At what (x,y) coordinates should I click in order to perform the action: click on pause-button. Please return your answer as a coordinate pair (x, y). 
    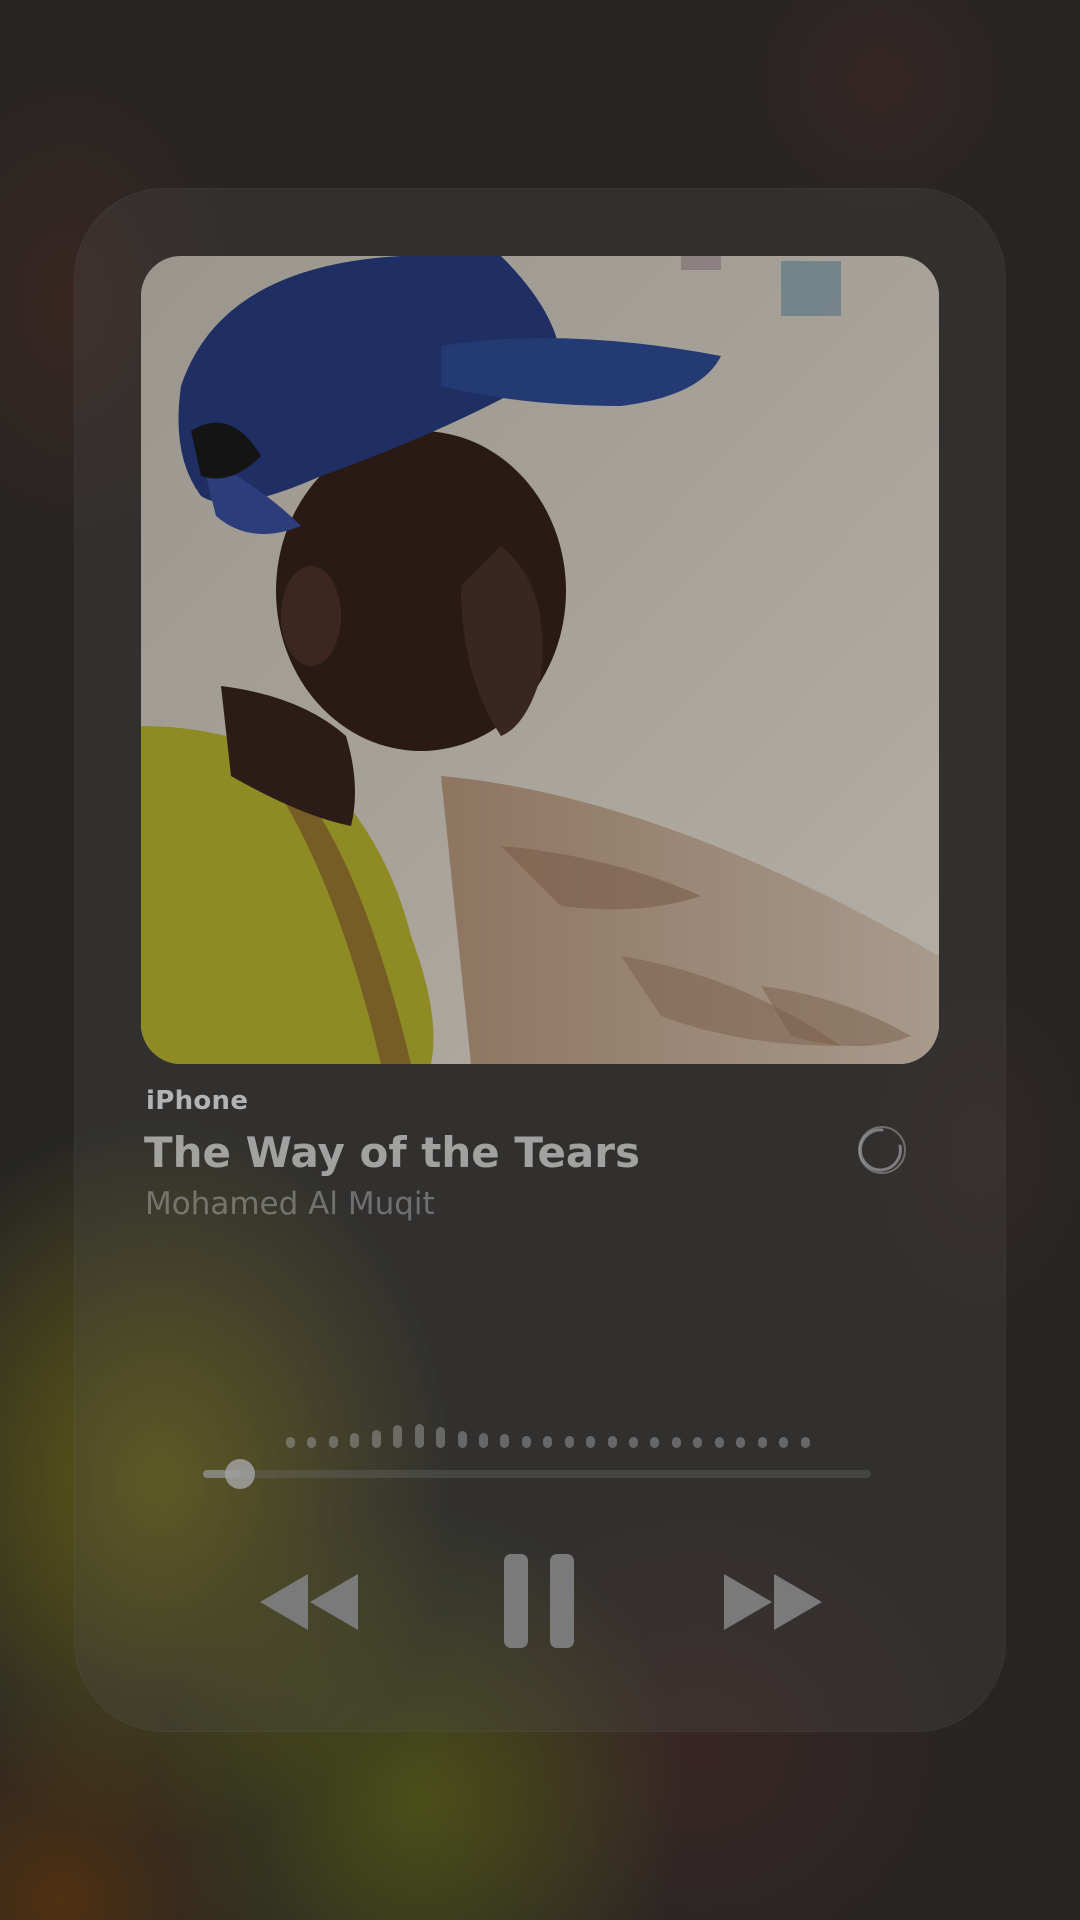
    Looking at the image, I should click on (539, 1601).